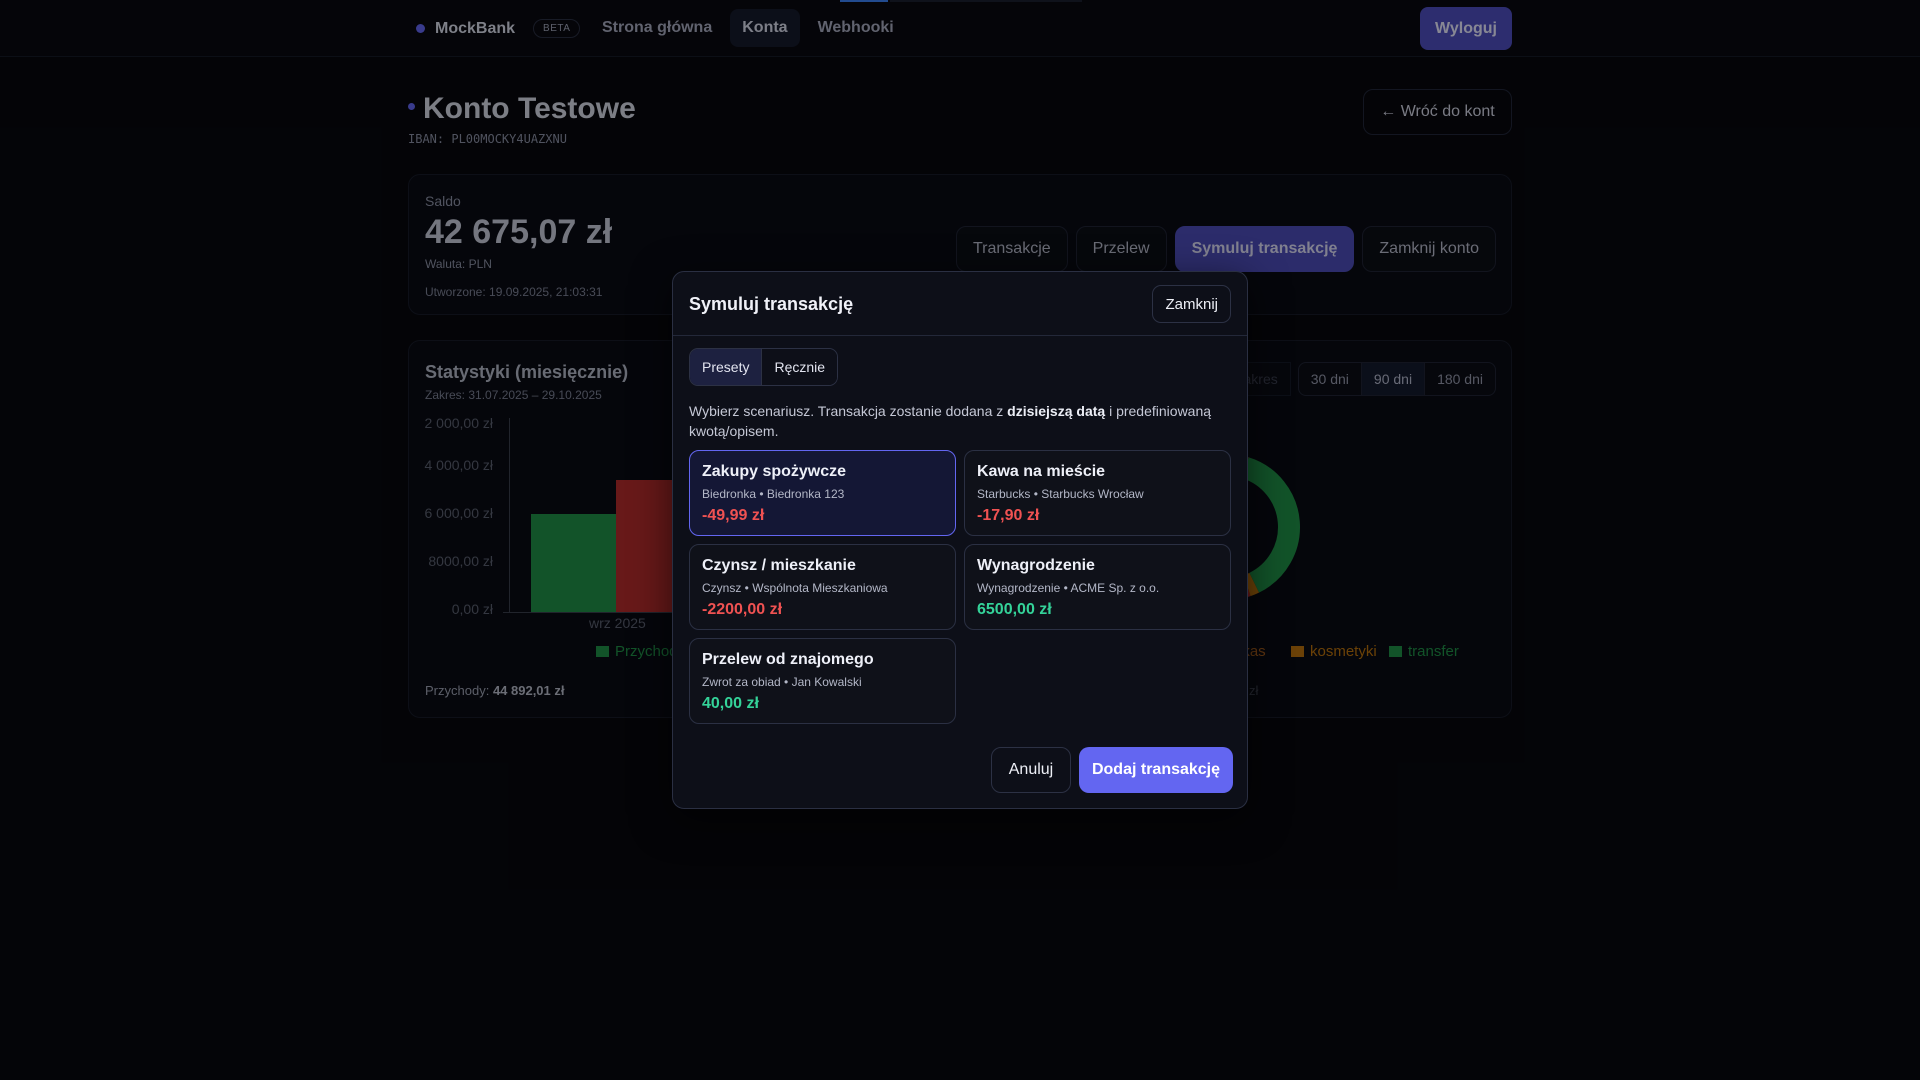 Image resolution: width=1920 pixels, height=1080 pixels. What do you see at coordinates (1014, 609) in the screenshot?
I see `preset-amount: 6500,00 zł` at bounding box center [1014, 609].